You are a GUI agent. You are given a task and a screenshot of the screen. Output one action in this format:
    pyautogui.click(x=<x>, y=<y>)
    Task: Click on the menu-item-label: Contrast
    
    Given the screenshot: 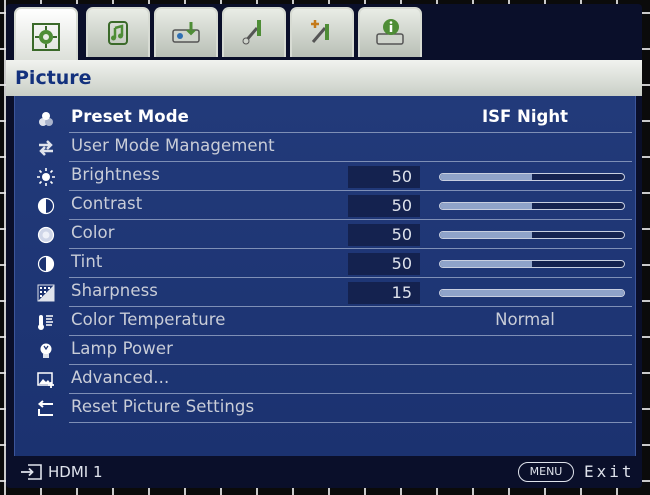 What is the action you would take?
    pyautogui.click(x=107, y=203)
    